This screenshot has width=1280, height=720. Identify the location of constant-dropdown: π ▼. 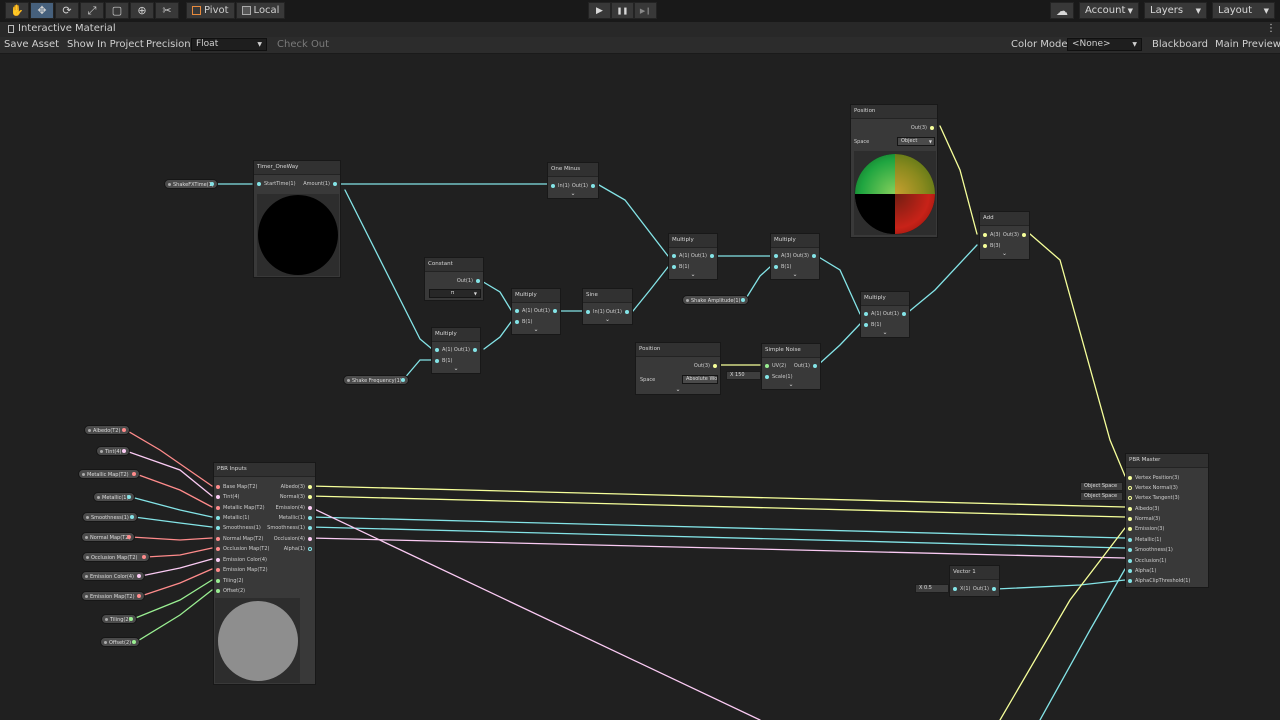
(455, 293).